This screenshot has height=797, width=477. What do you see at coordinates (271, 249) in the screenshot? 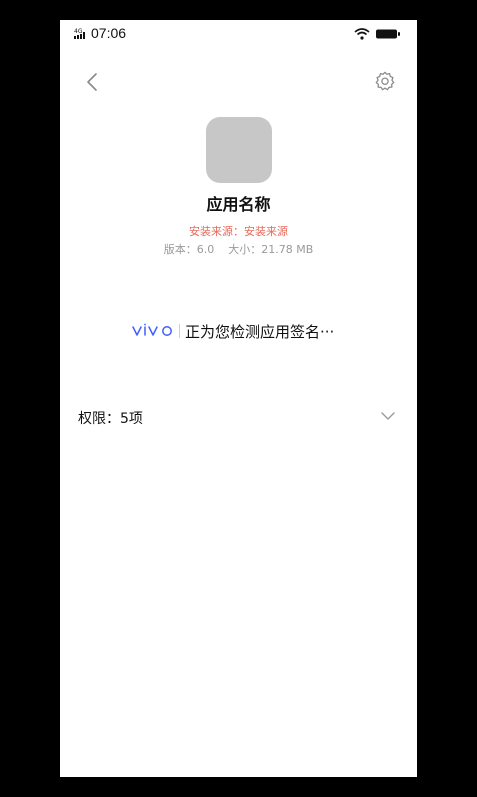
I see `app-size: 大小：21.78 MB` at bounding box center [271, 249].